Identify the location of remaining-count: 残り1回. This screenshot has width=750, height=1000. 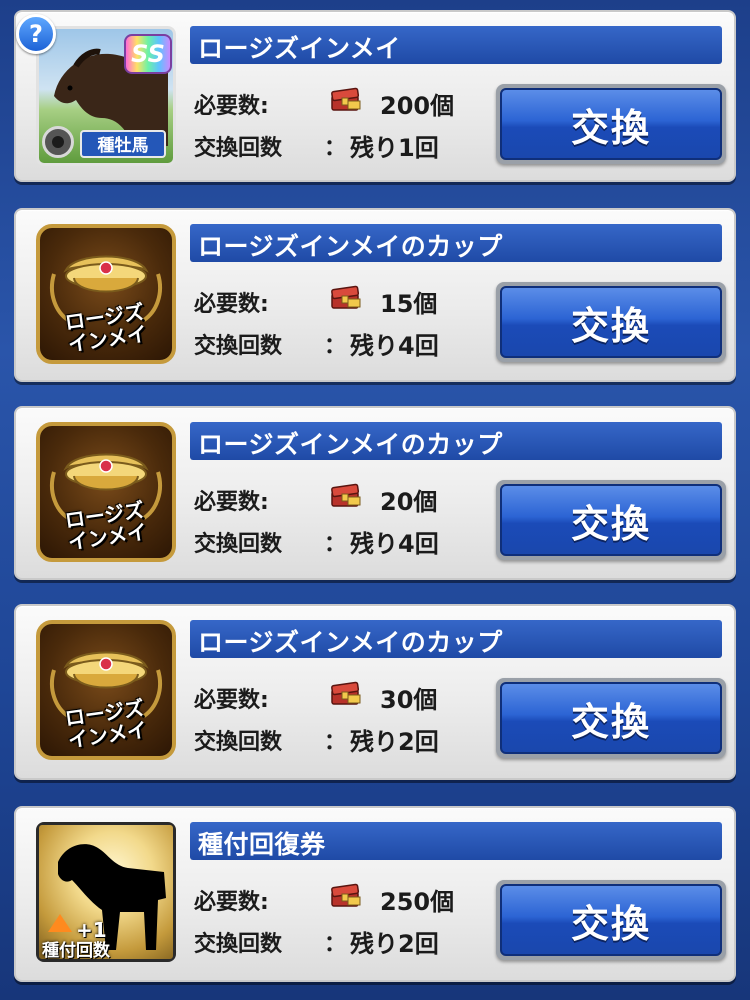
(394, 148).